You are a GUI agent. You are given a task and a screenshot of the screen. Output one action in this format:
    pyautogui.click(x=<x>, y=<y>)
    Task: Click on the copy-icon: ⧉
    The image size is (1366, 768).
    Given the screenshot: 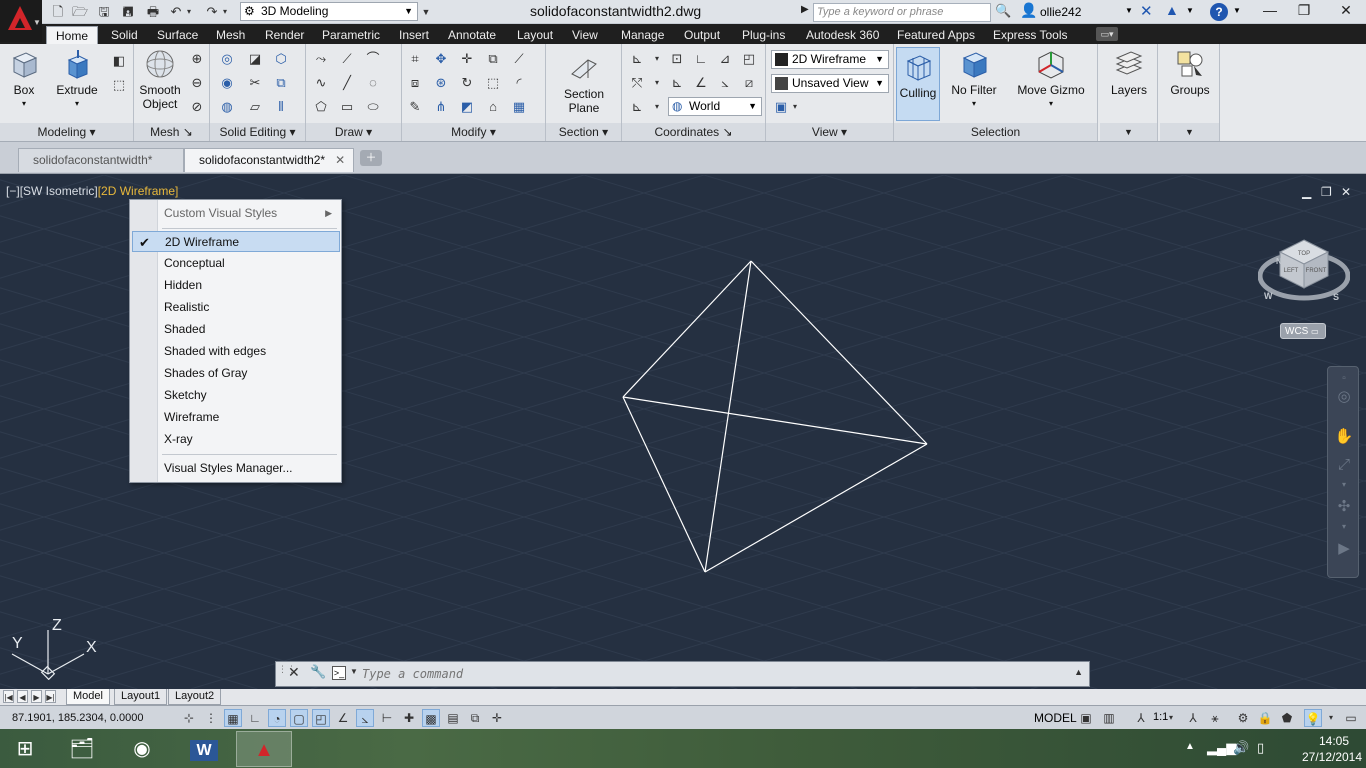 What is the action you would take?
    pyautogui.click(x=493, y=59)
    